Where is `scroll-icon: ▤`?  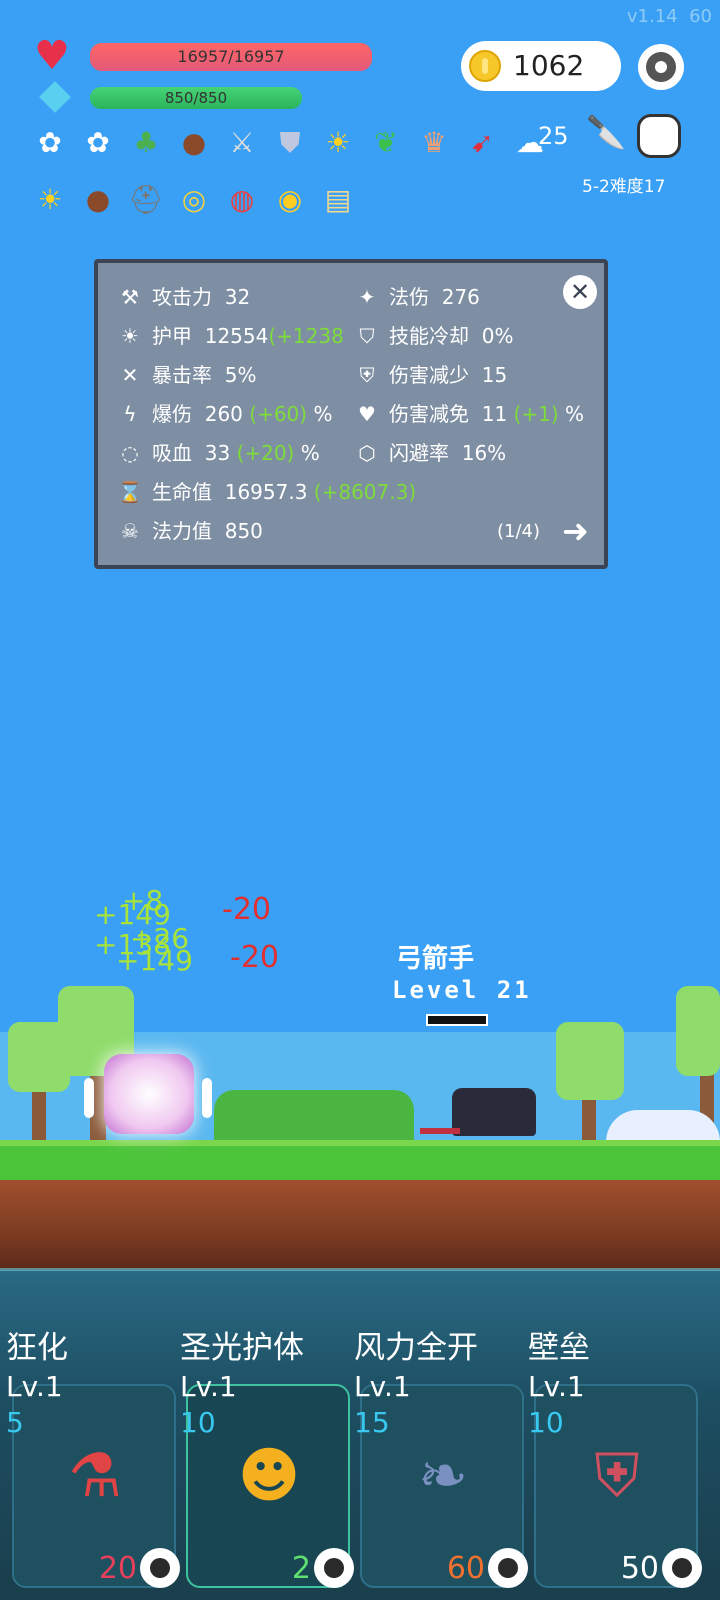 scroll-icon: ▤ is located at coordinates (338, 200).